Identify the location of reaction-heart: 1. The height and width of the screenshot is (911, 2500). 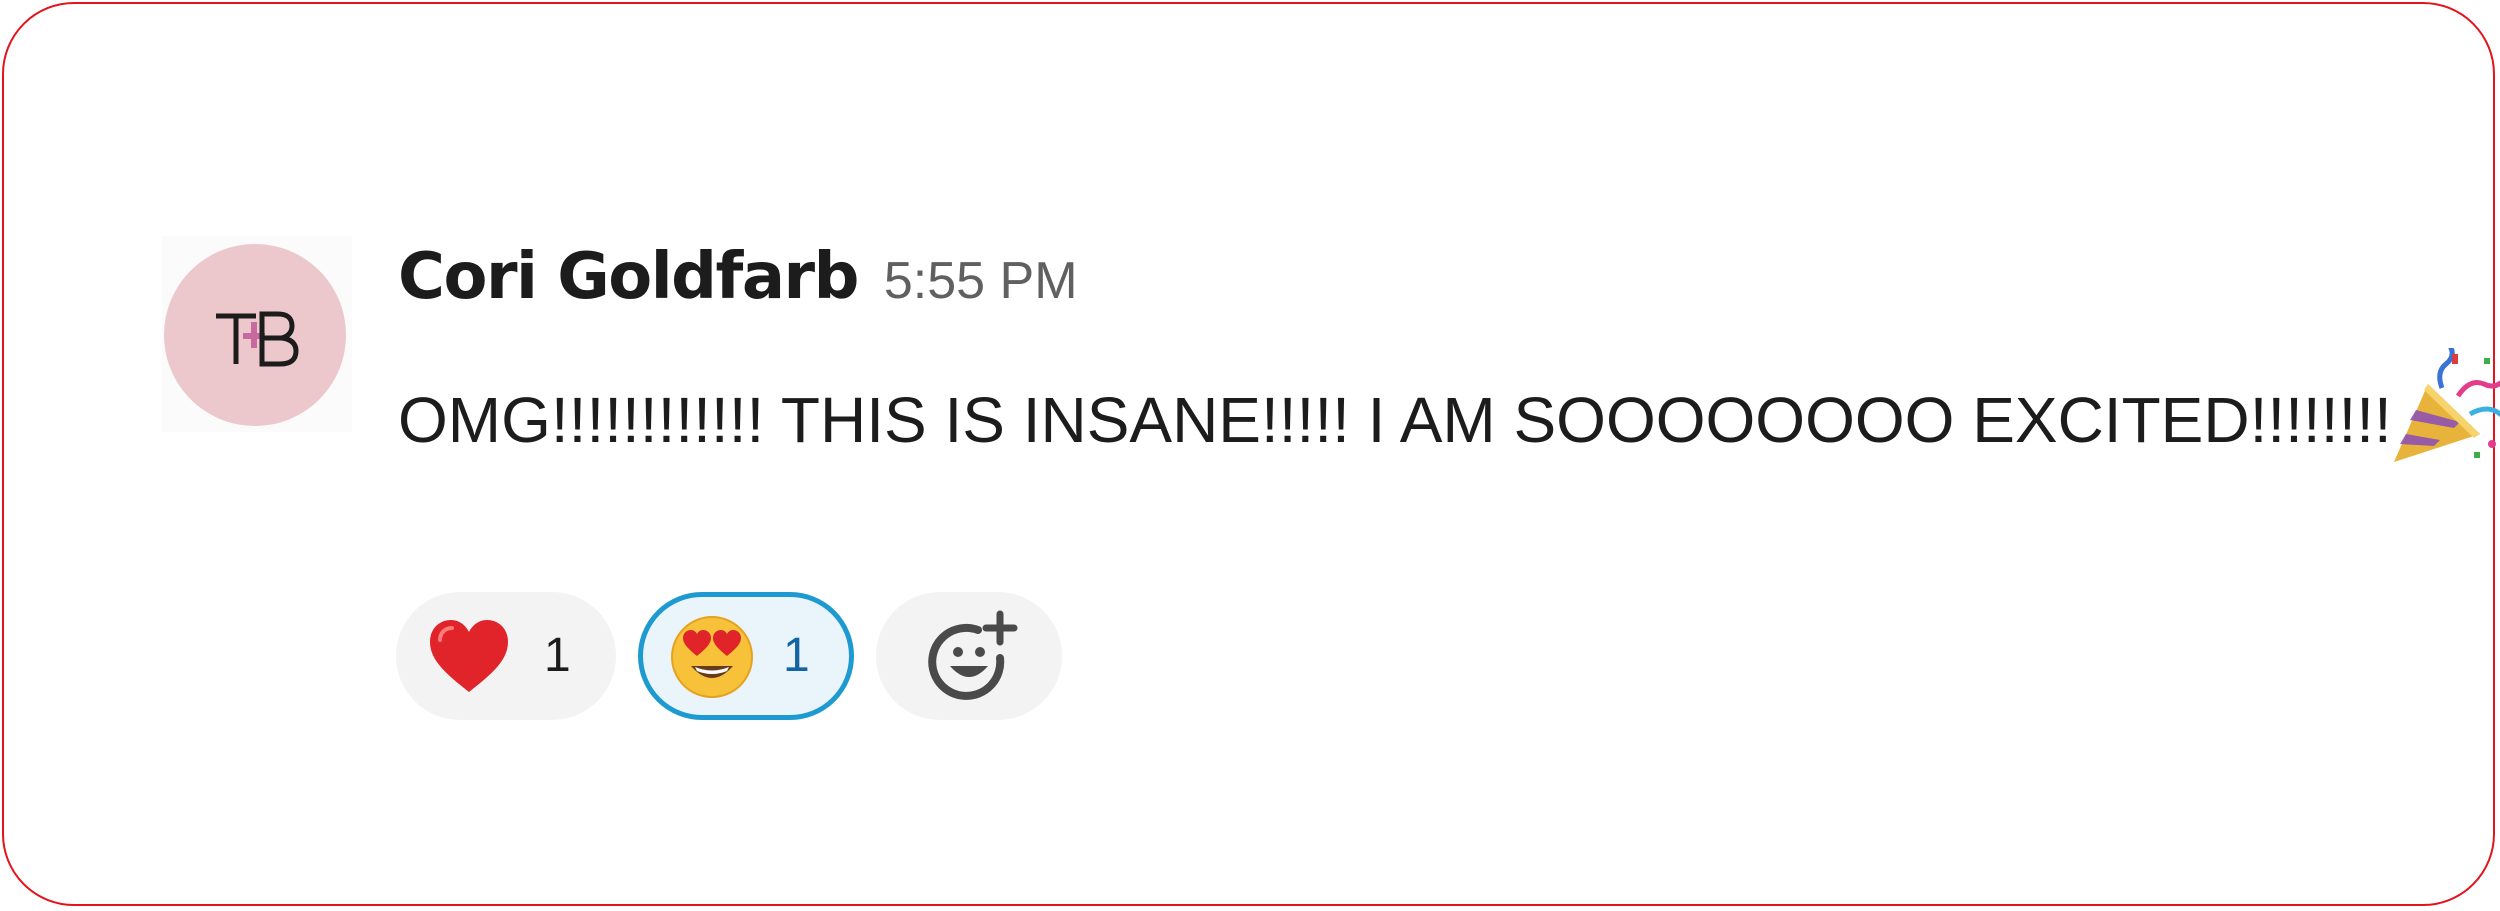
(506, 656).